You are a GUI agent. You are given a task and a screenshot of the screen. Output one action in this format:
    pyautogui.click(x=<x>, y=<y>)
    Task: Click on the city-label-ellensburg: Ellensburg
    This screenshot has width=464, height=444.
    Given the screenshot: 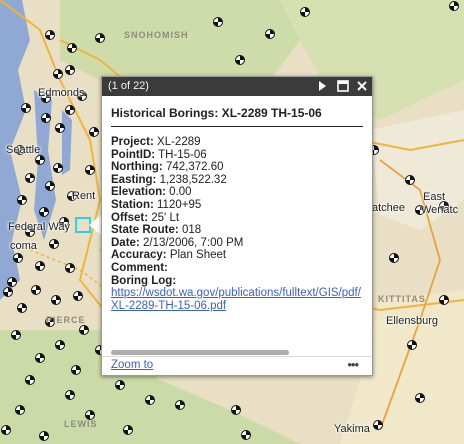 What is the action you would take?
    pyautogui.click(x=412, y=321)
    